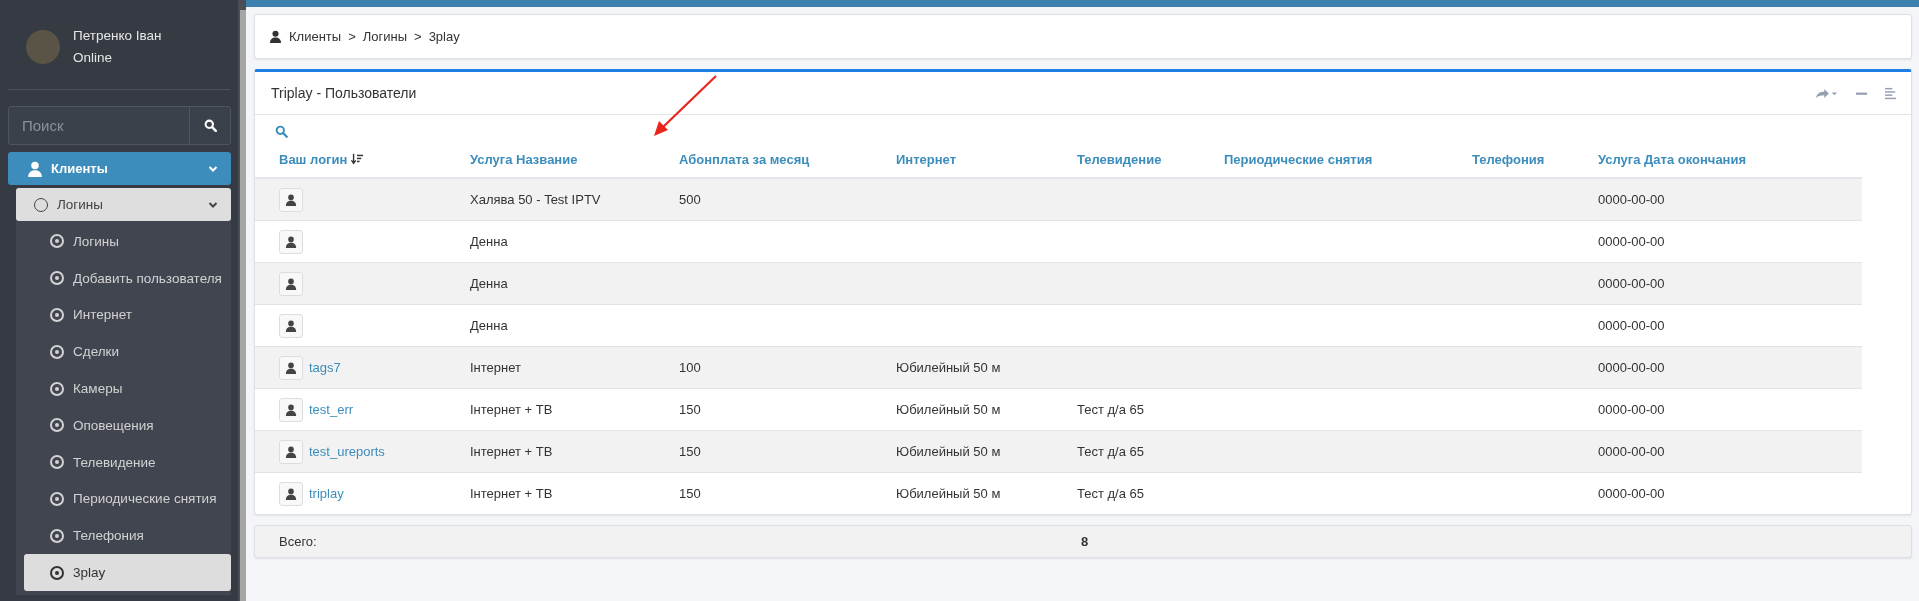  What do you see at coordinates (357, 159) in the screenshot?
I see `sort-descending-icon` at bounding box center [357, 159].